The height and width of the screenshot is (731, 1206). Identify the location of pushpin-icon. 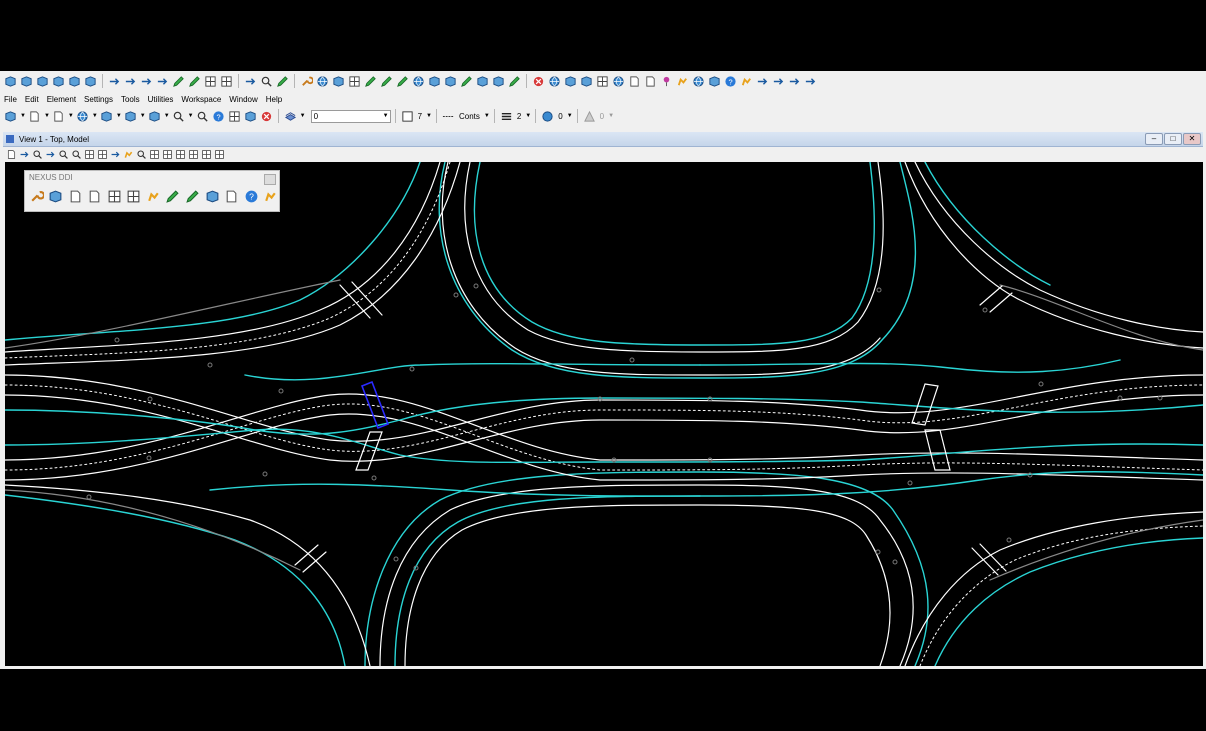
(666, 81).